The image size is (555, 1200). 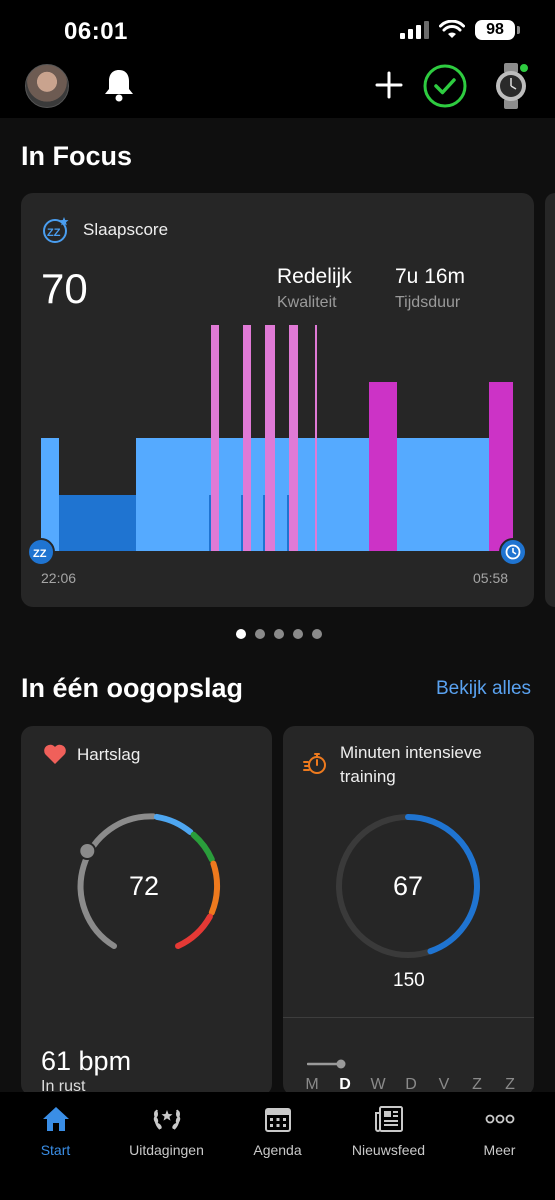 What do you see at coordinates (445, 86) in the screenshot?
I see `sync-check-icon` at bounding box center [445, 86].